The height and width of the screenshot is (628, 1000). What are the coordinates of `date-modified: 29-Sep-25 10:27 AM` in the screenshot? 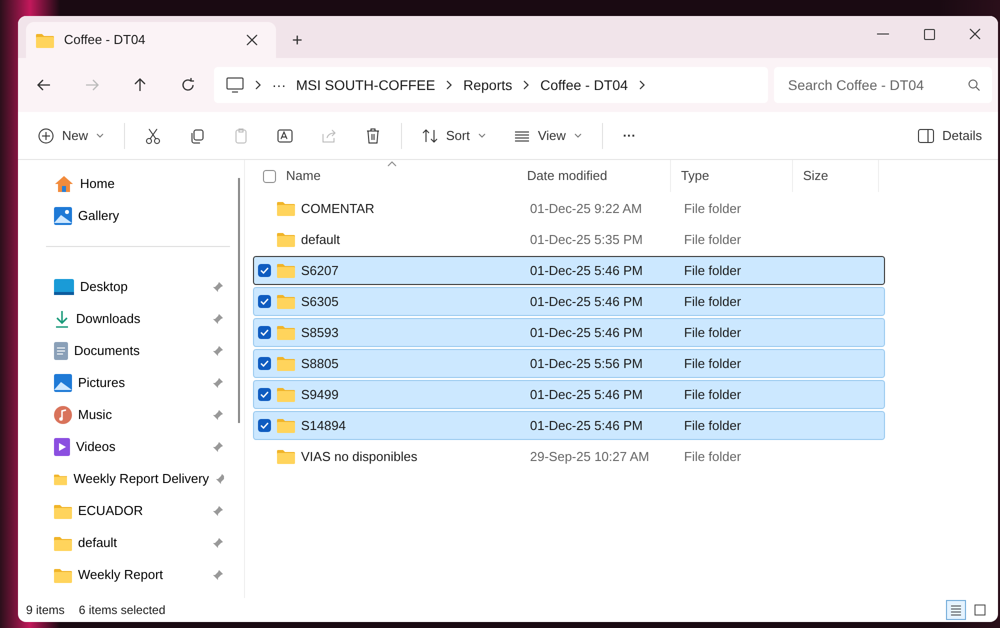 It's located at (589, 457).